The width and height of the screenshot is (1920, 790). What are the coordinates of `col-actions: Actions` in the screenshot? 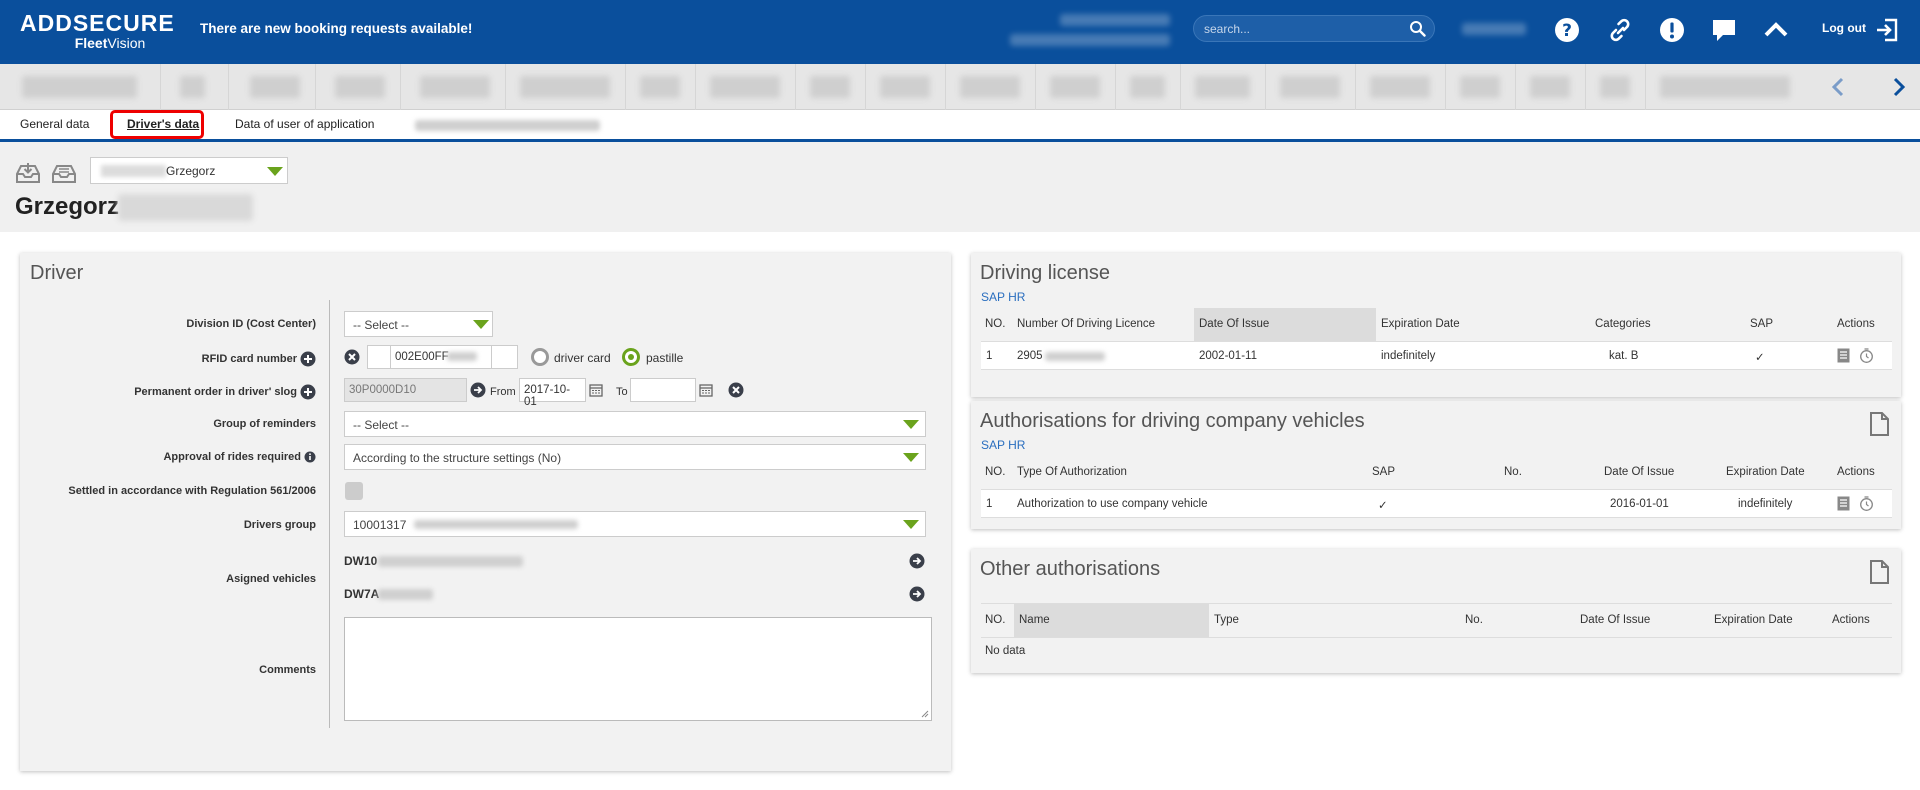 It's located at (1856, 472).